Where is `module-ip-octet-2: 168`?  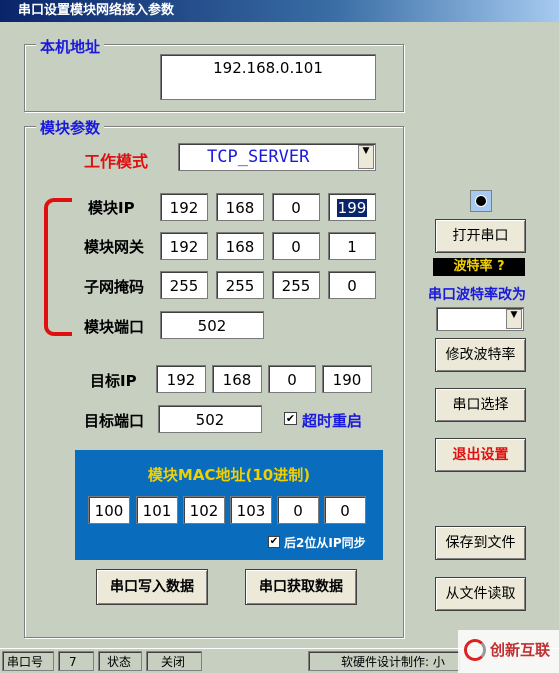 module-ip-octet-2: 168 is located at coordinates (240, 207).